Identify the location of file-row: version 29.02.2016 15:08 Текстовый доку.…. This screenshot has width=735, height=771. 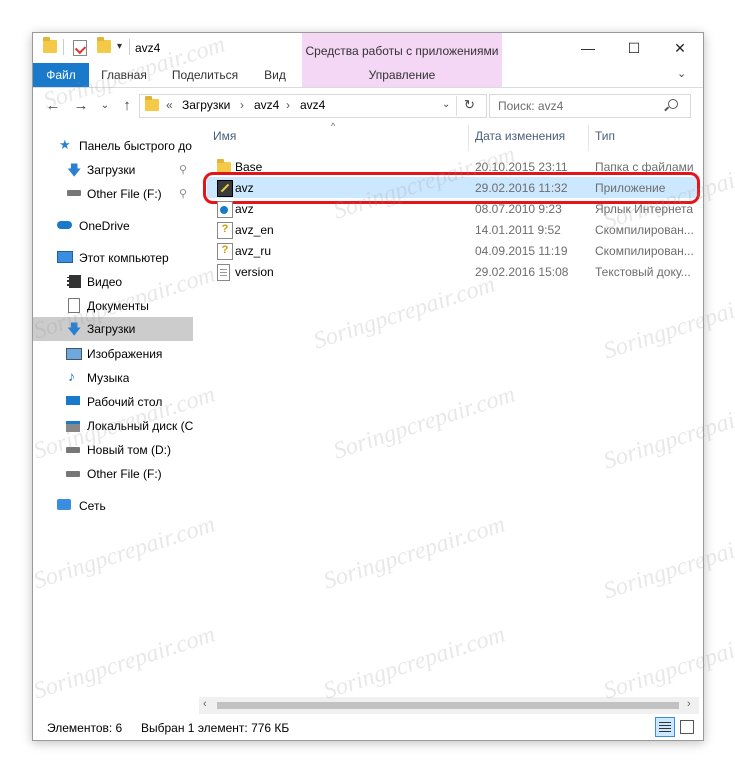
(452, 271).